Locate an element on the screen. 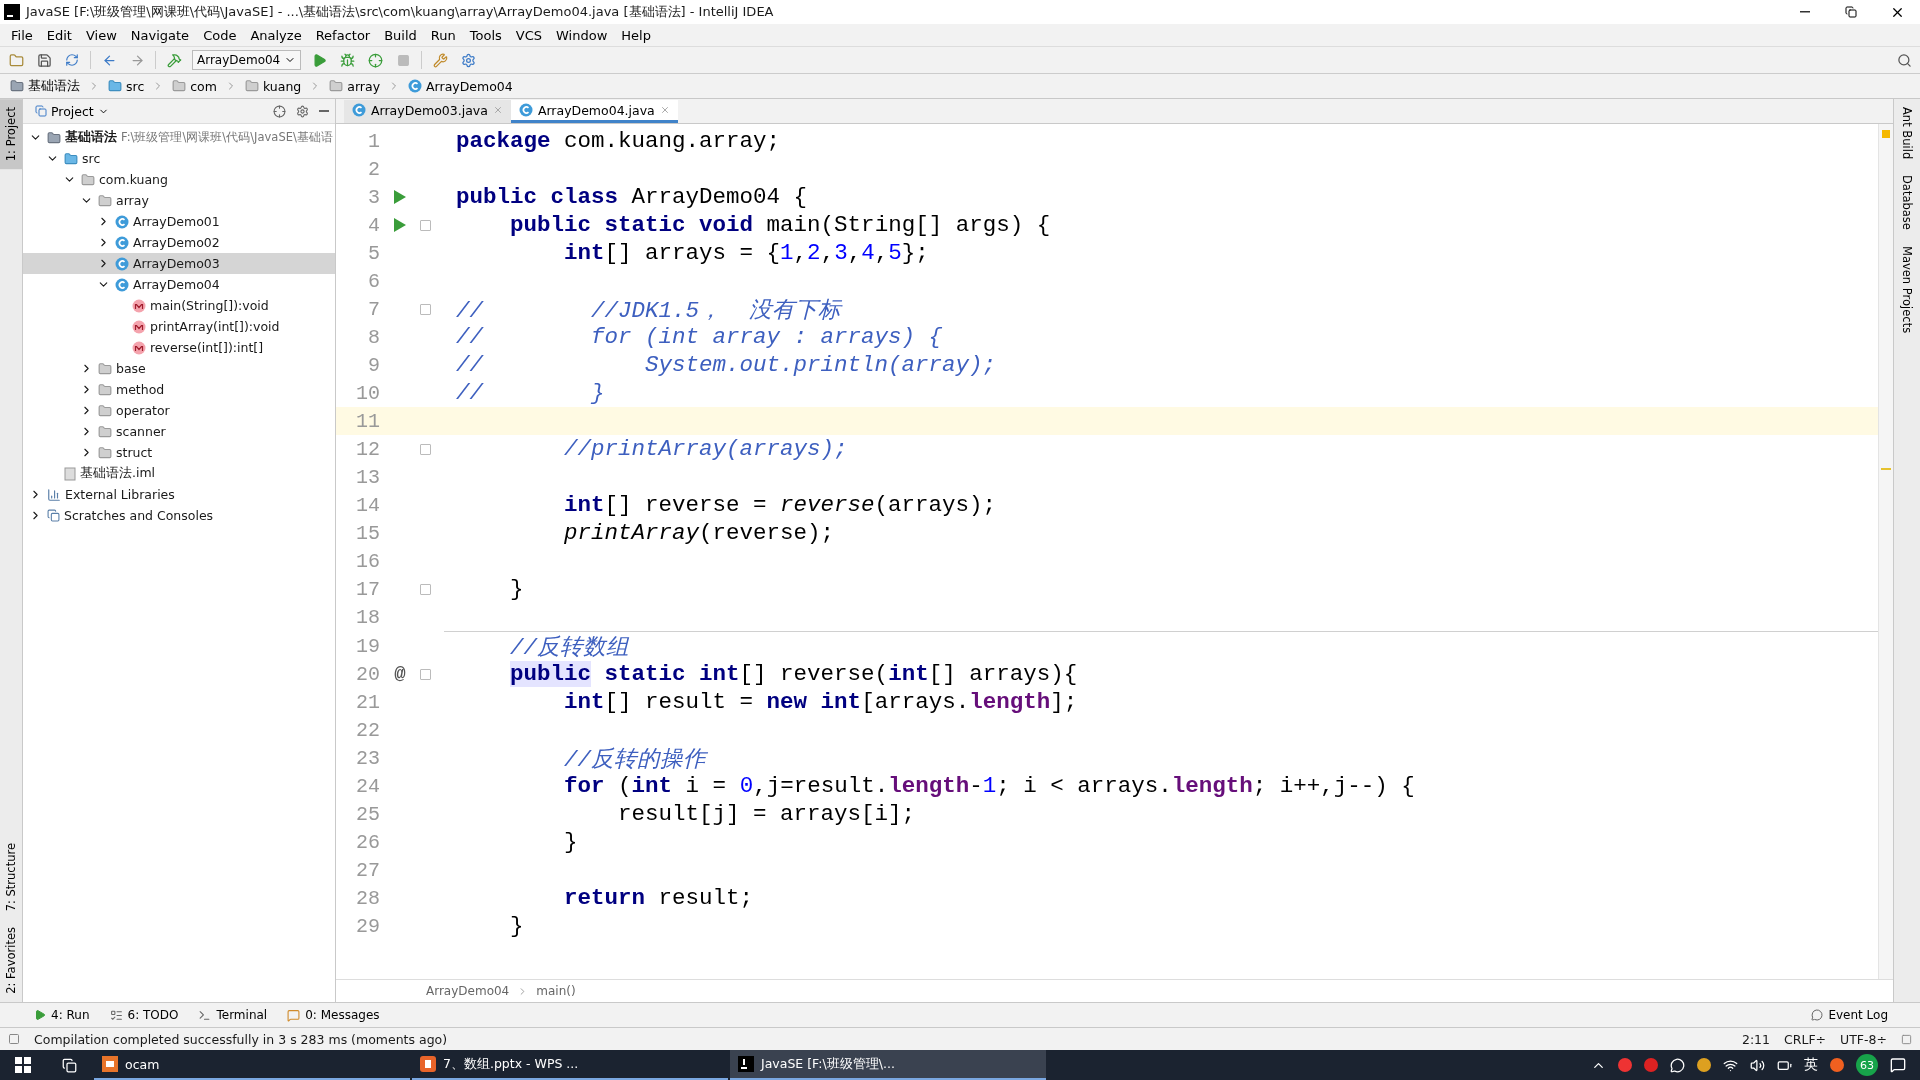 This screenshot has width=1920, height=1080. tool-window-button: Terminal is located at coordinates (233, 1015).